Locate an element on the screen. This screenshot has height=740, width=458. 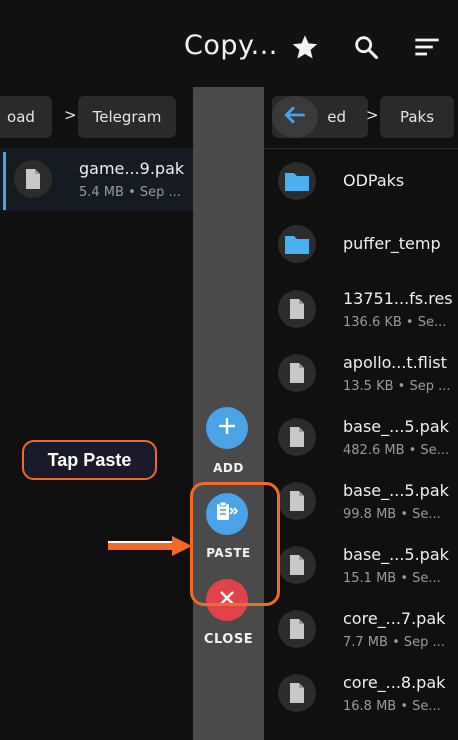
breadcrumb-download: oad is located at coordinates (26, 117).